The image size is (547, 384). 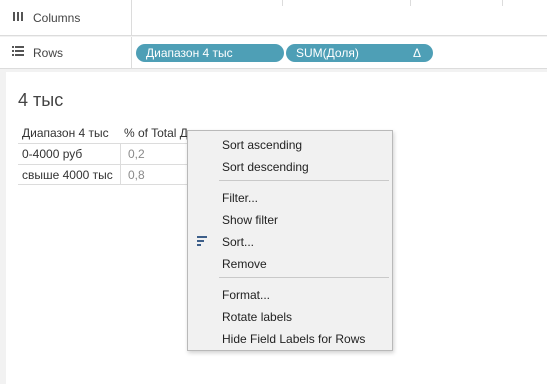 I want to click on menu-item-sort-descending: Sort descending, so click(x=265, y=167).